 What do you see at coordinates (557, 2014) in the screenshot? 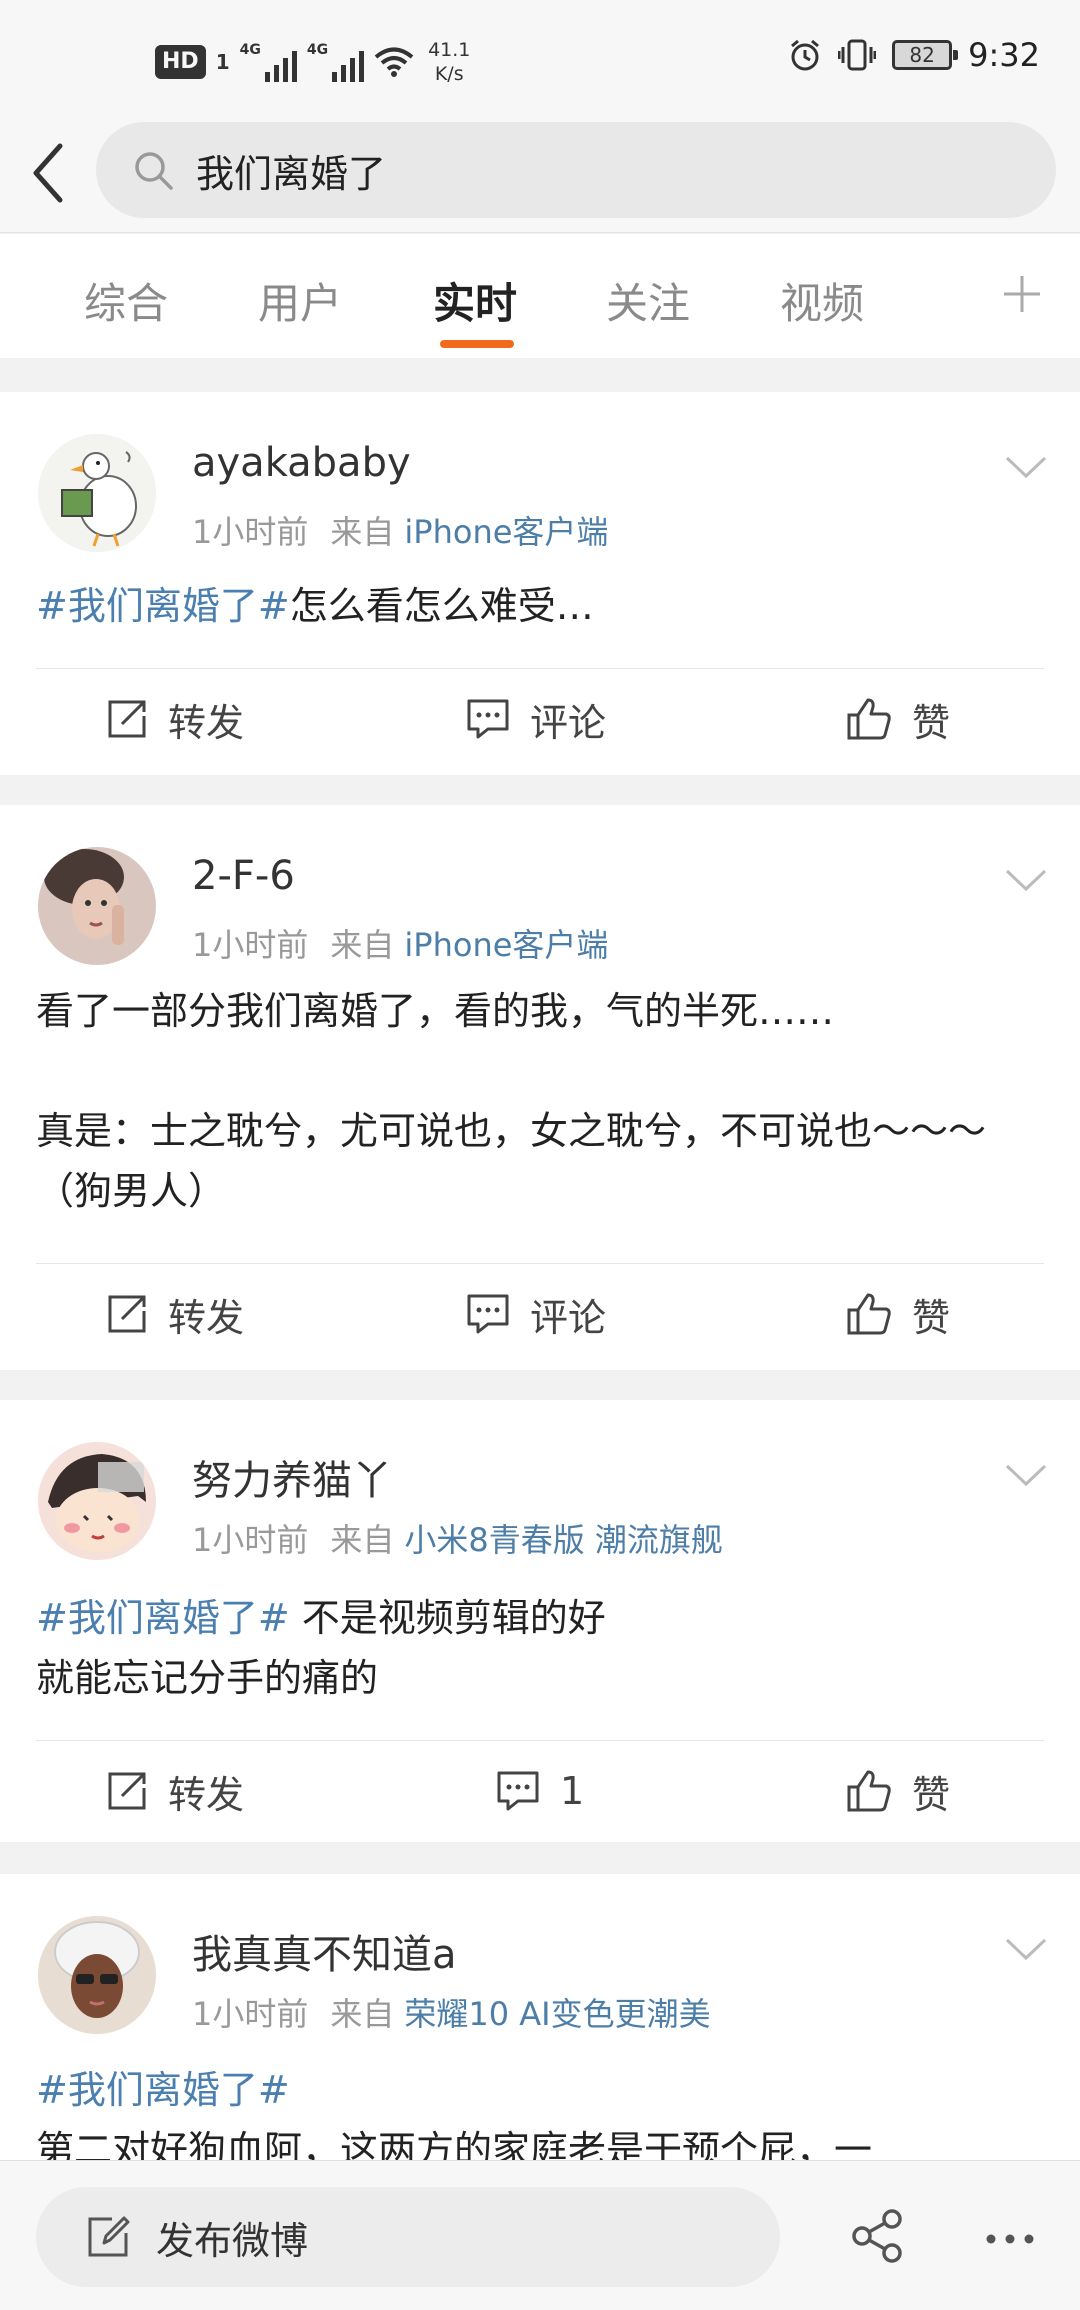
I see `post-source: 荣耀10 AI变色更潮美` at bounding box center [557, 2014].